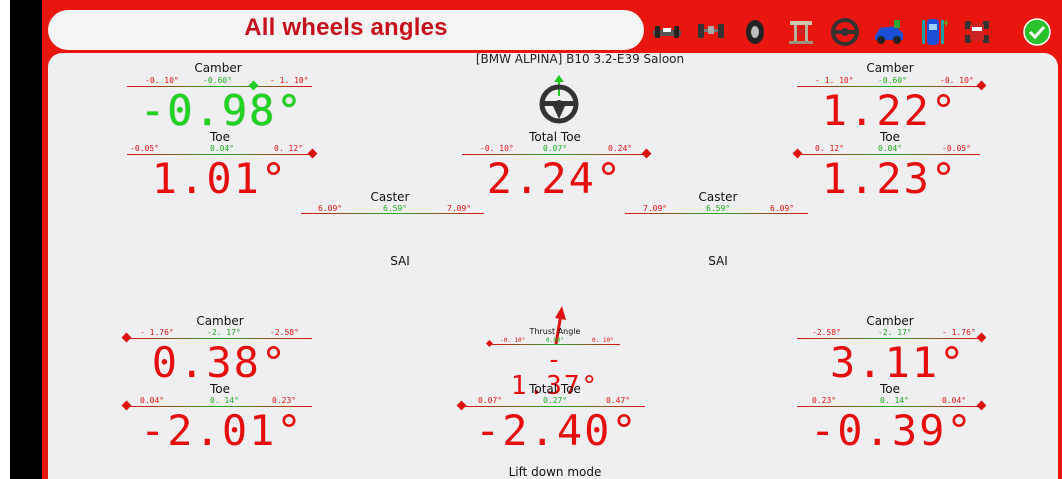  Describe the element at coordinates (716, 213) in the screenshot. I see `fr-caster-scale` at that location.